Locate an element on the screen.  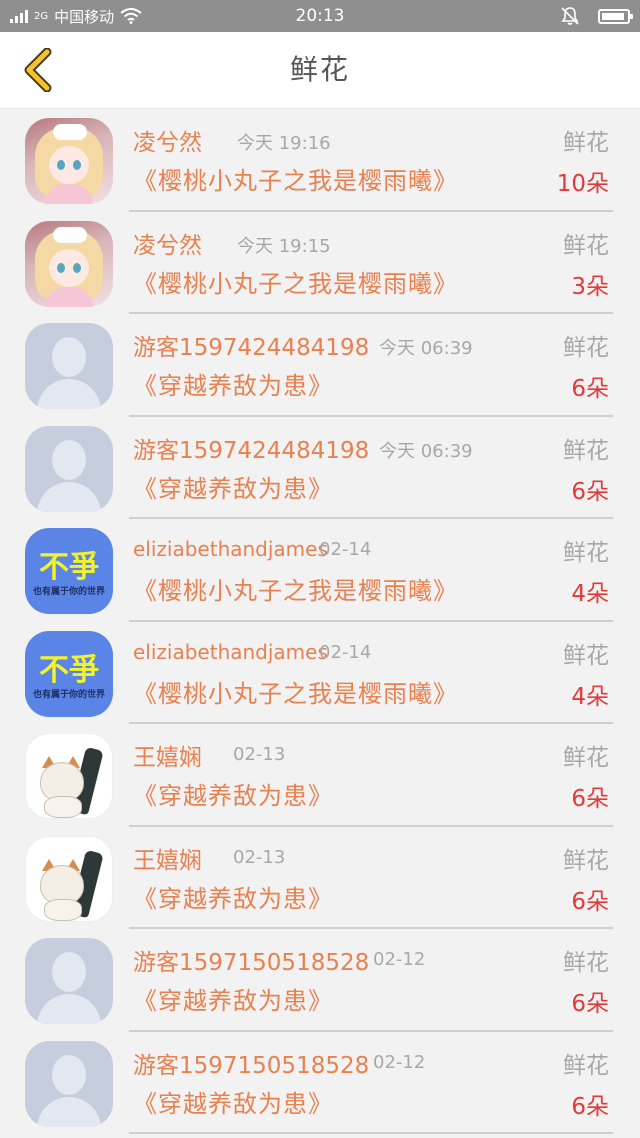
avatar: 不爭也有属于你的世界 is located at coordinates (69, 571).